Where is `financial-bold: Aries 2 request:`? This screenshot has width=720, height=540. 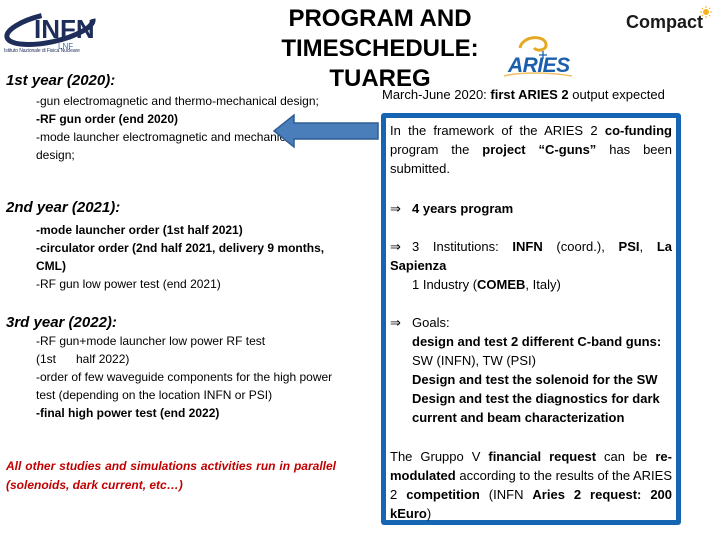
financial-bold: Aries 2 request: is located at coordinates (587, 494).